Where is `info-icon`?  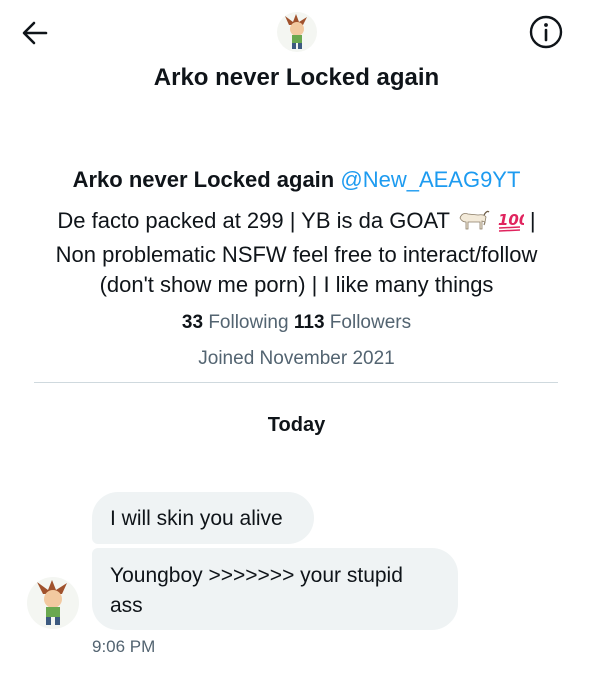
info-icon is located at coordinates (546, 32).